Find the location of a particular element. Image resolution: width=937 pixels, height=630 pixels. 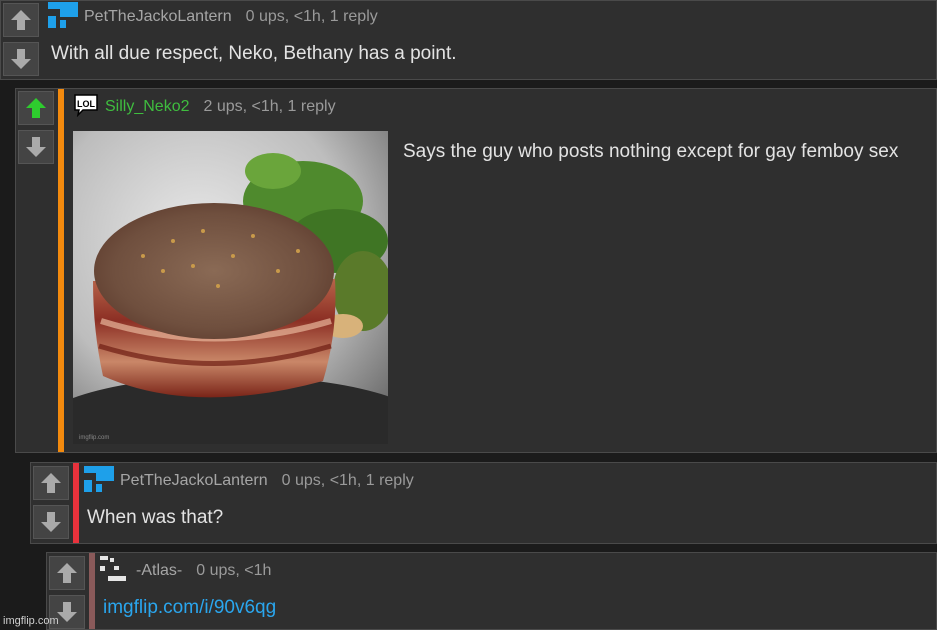

username-link: Silly_Neko2 is located at coordinates (147, 107).